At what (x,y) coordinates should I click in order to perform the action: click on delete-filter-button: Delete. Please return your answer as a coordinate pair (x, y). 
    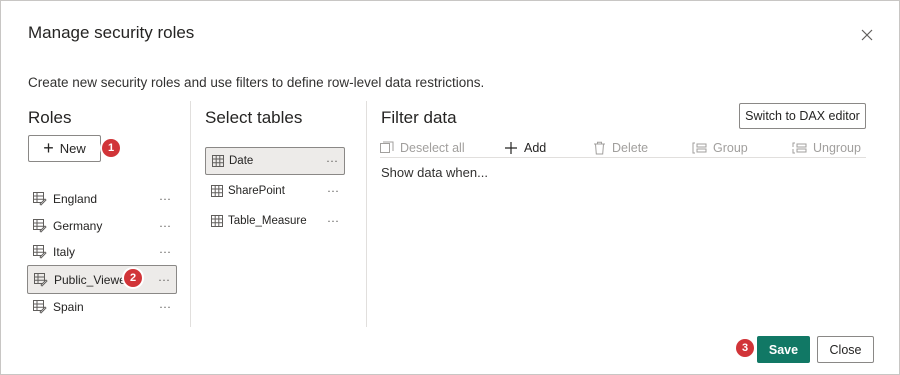
    Looking at the image, I should click on (620, 148).